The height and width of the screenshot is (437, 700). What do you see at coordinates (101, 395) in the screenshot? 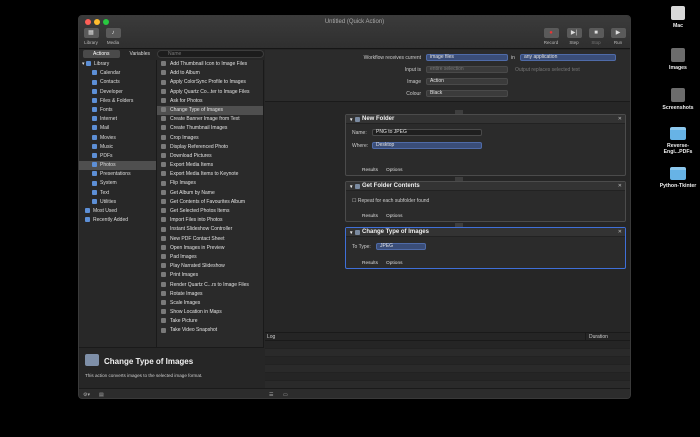
I see `description-toggle-icon: ▤` at bounding box center [101, 395].